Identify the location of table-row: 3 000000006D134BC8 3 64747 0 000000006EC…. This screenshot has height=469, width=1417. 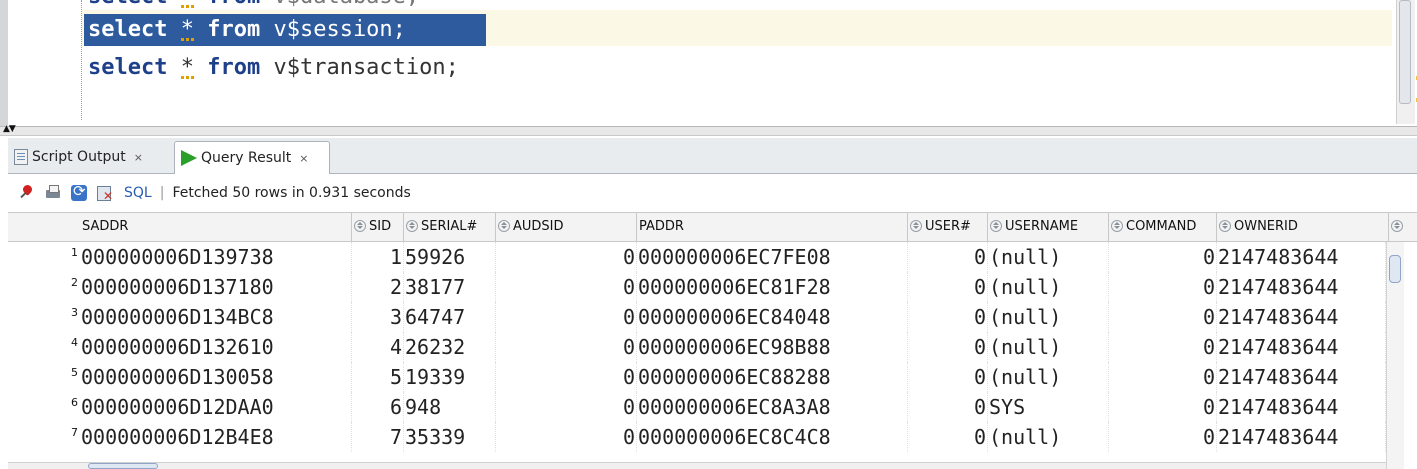
(712, 317).